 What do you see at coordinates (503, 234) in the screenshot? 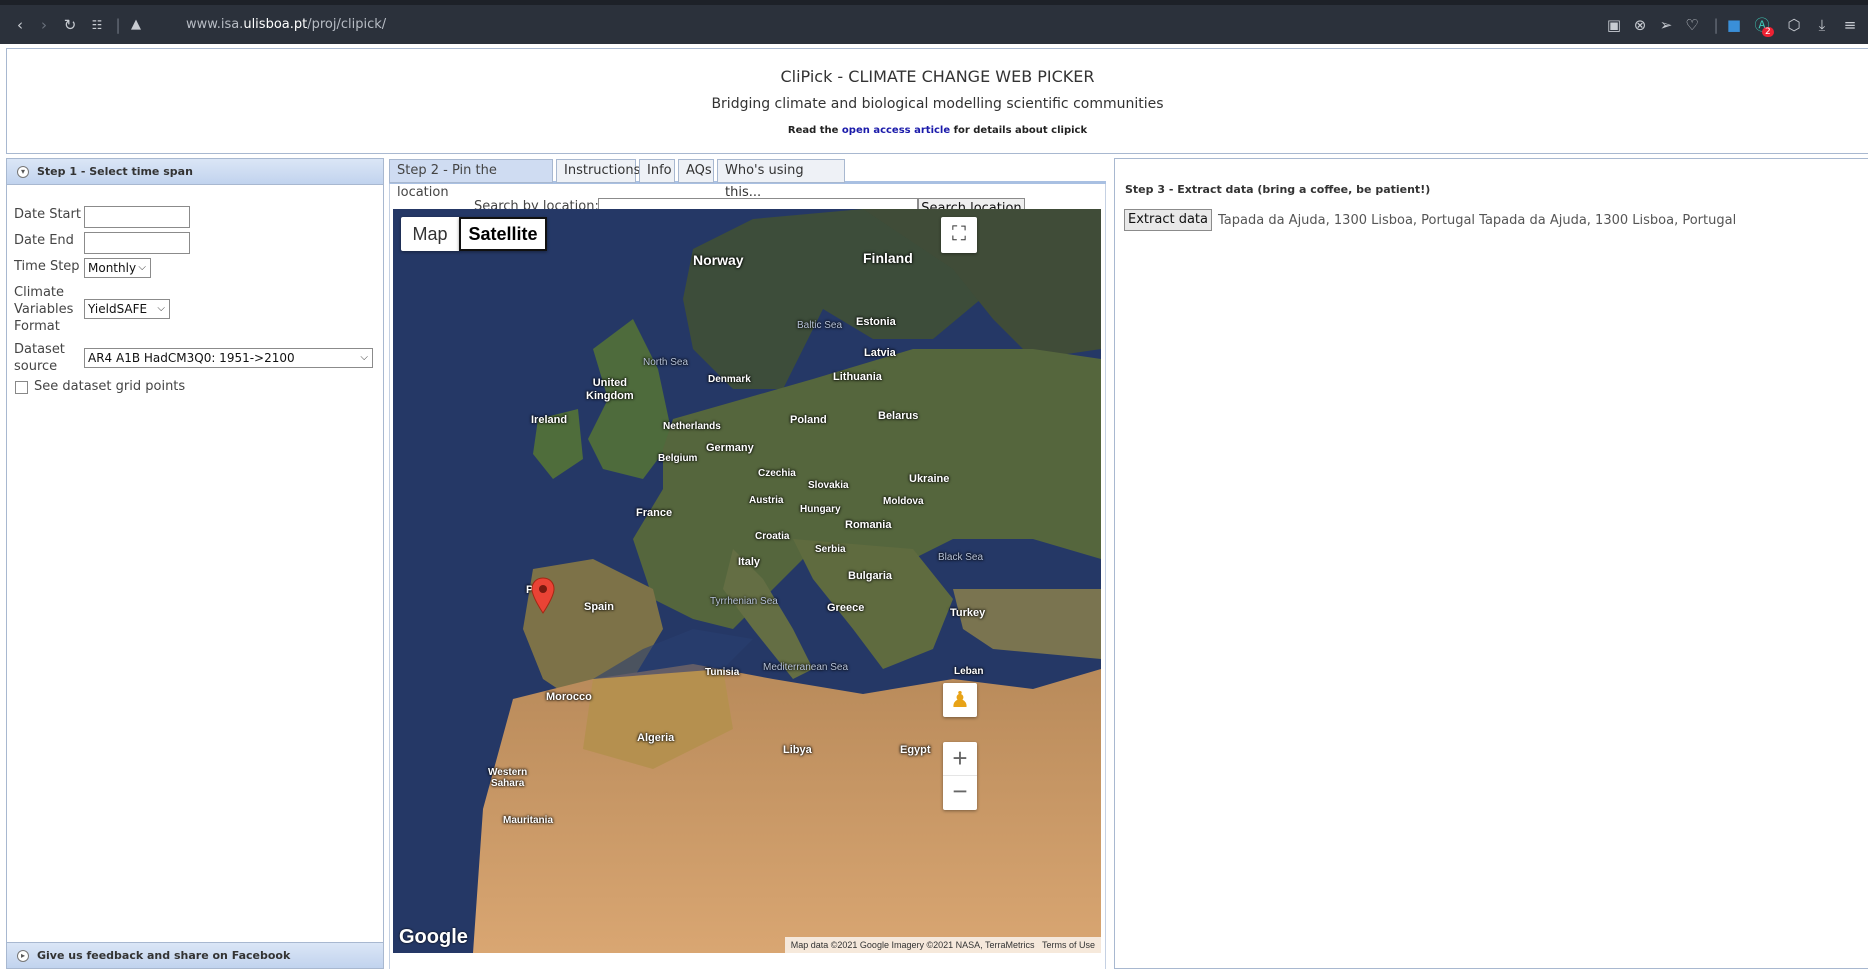
I see `map-type-satellite-button: Satellite` at bounding box center [503, 234].